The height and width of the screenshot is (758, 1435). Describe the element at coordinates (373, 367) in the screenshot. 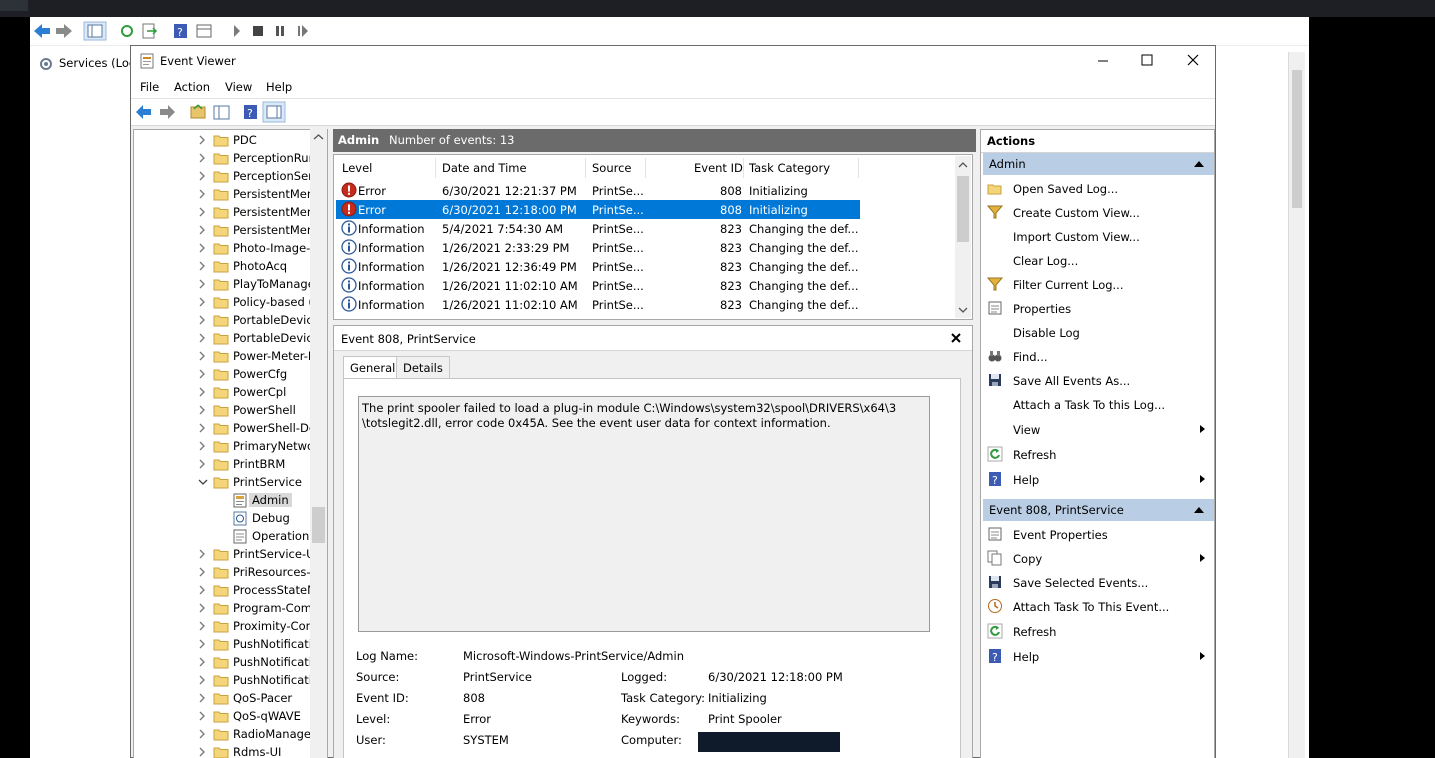

I see `tab-general: General` at that location.